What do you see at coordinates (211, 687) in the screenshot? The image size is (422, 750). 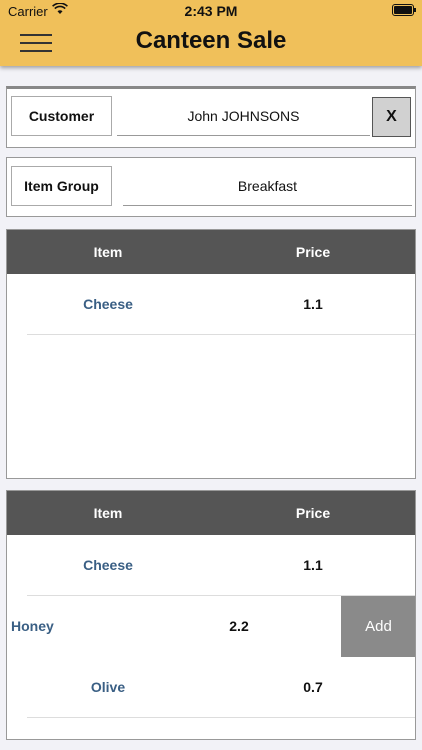 I see `table-row: Olive 0.7` at bounding box center [211, 687].